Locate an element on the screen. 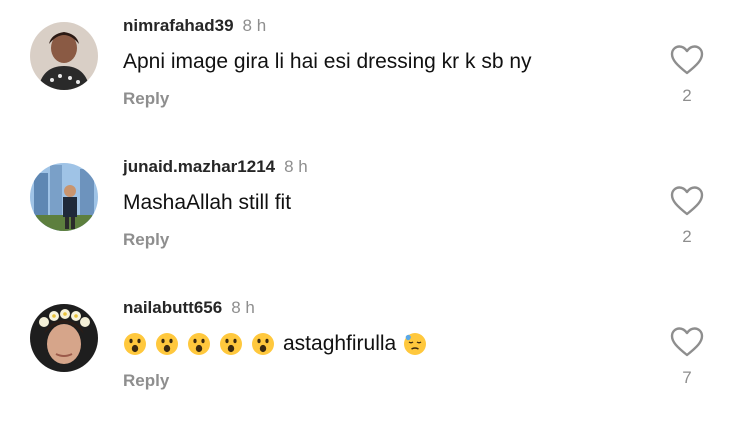 The height and width of the screenshot is (437, 740). emoji-group is located at coordinates (203, 344).